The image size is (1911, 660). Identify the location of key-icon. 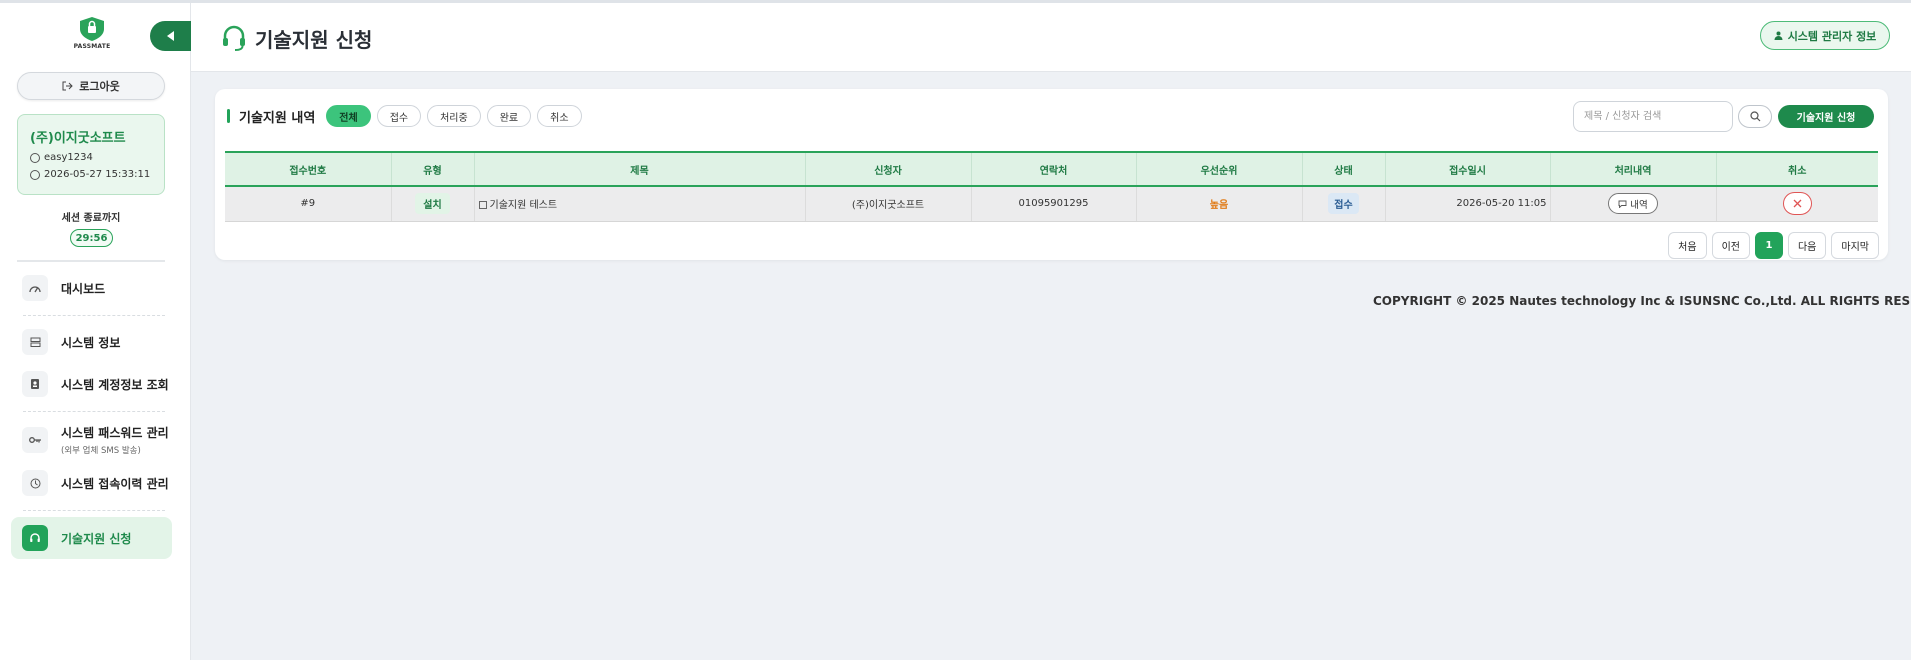
(35, 440).